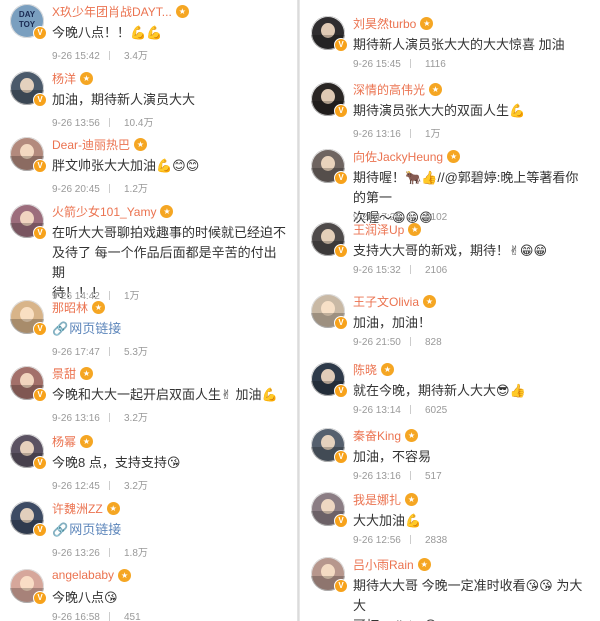  I want to click on timestamp: 9-26 16:58, so click(76, 616).